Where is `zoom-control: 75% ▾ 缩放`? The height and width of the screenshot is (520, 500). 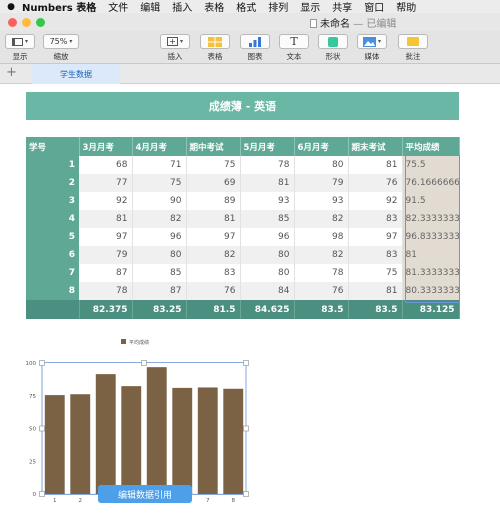 zoom-control: 75% ▾ 缩放 is located at coordinates (61, 48).